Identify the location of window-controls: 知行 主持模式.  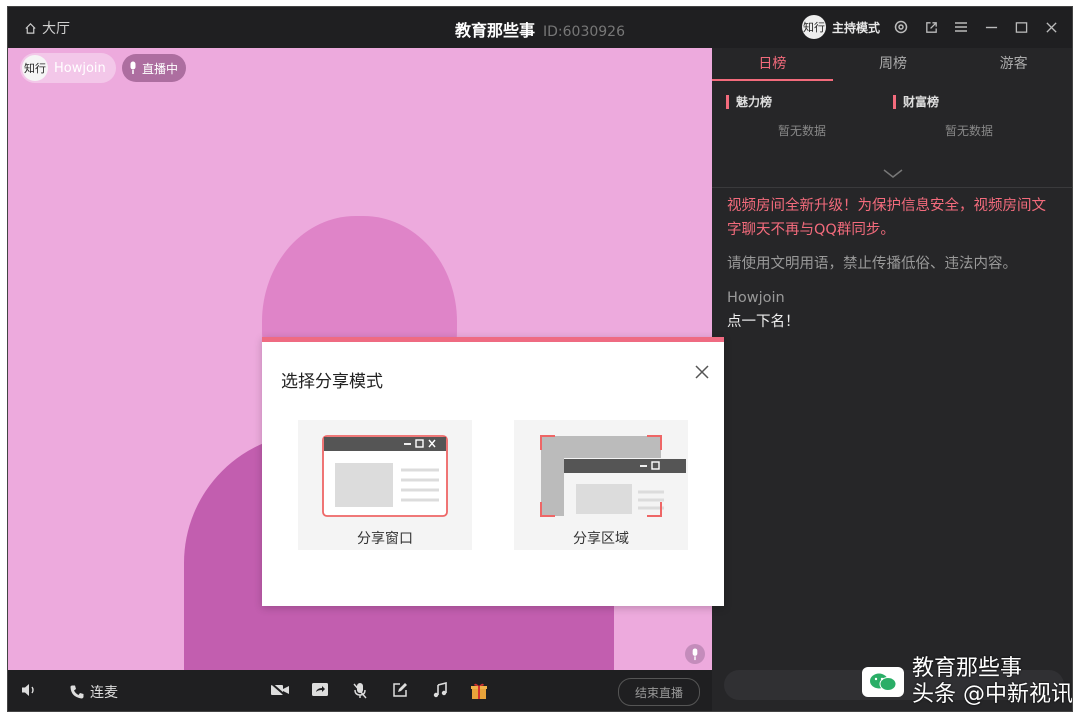
(930, 27).